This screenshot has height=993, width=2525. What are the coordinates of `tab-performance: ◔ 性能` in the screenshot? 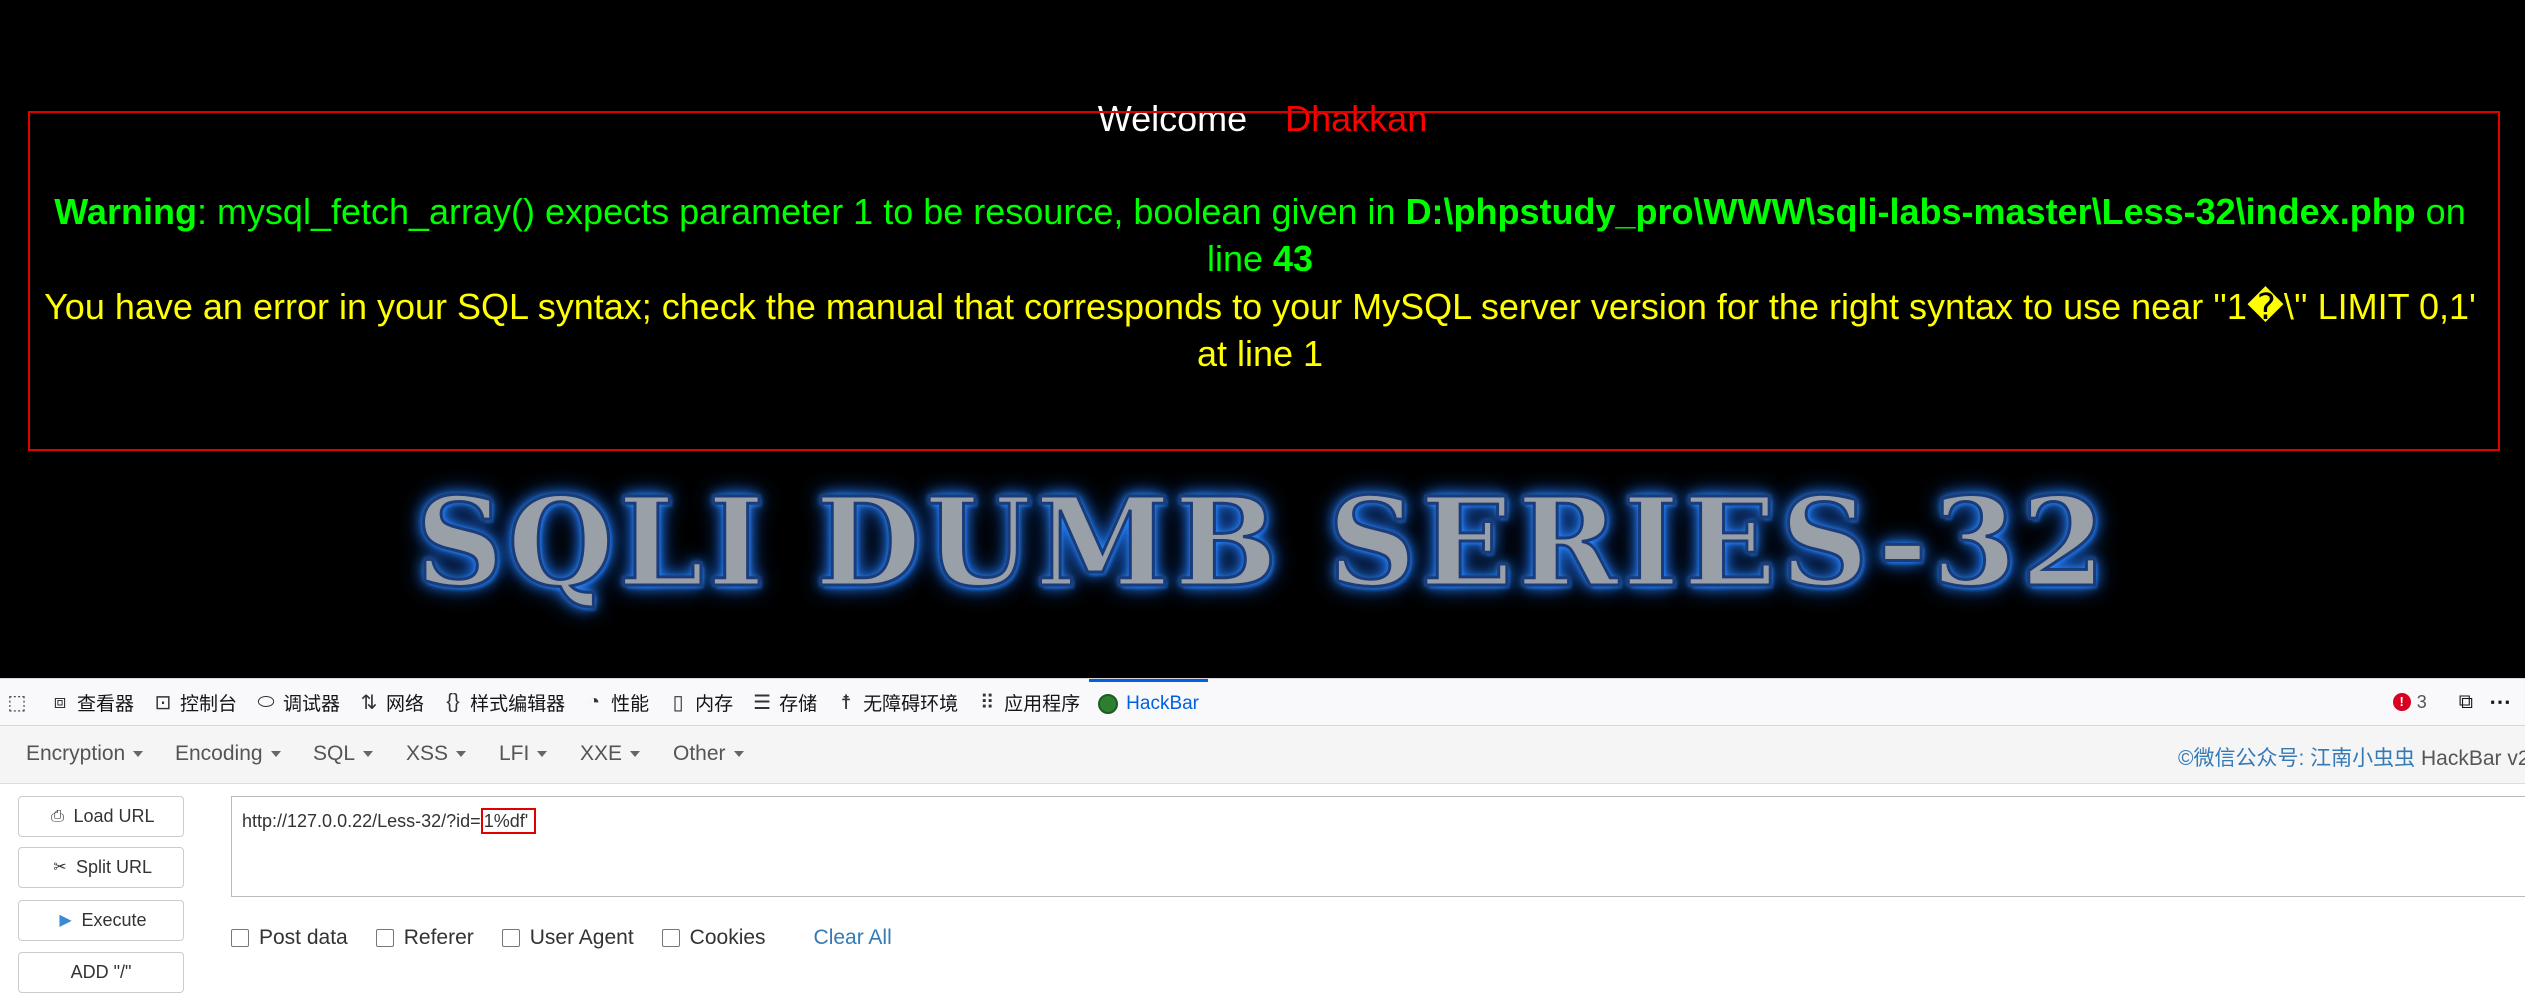 It's located at (616, 702).